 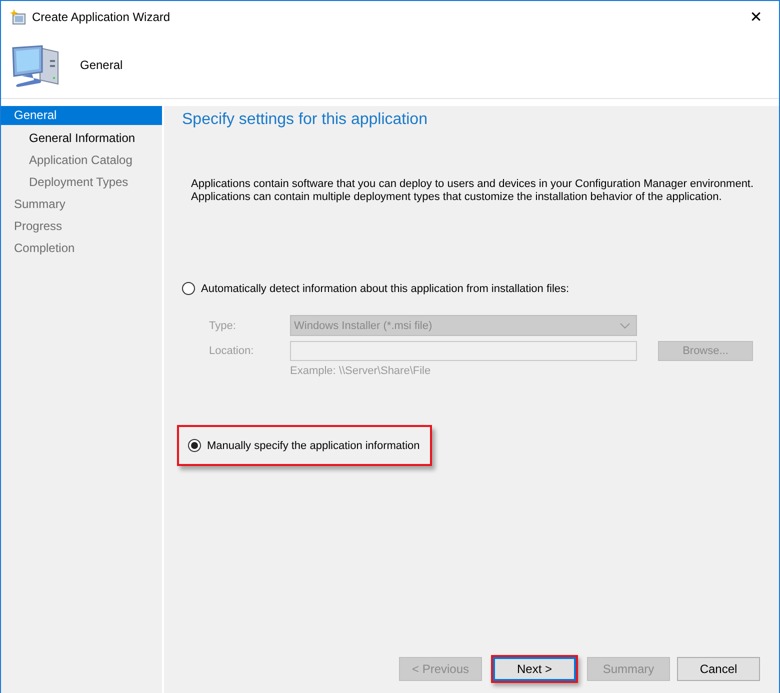 I want to click on option-label: Automatically detect information about this application from installation files:, so click(x=385, y=288).